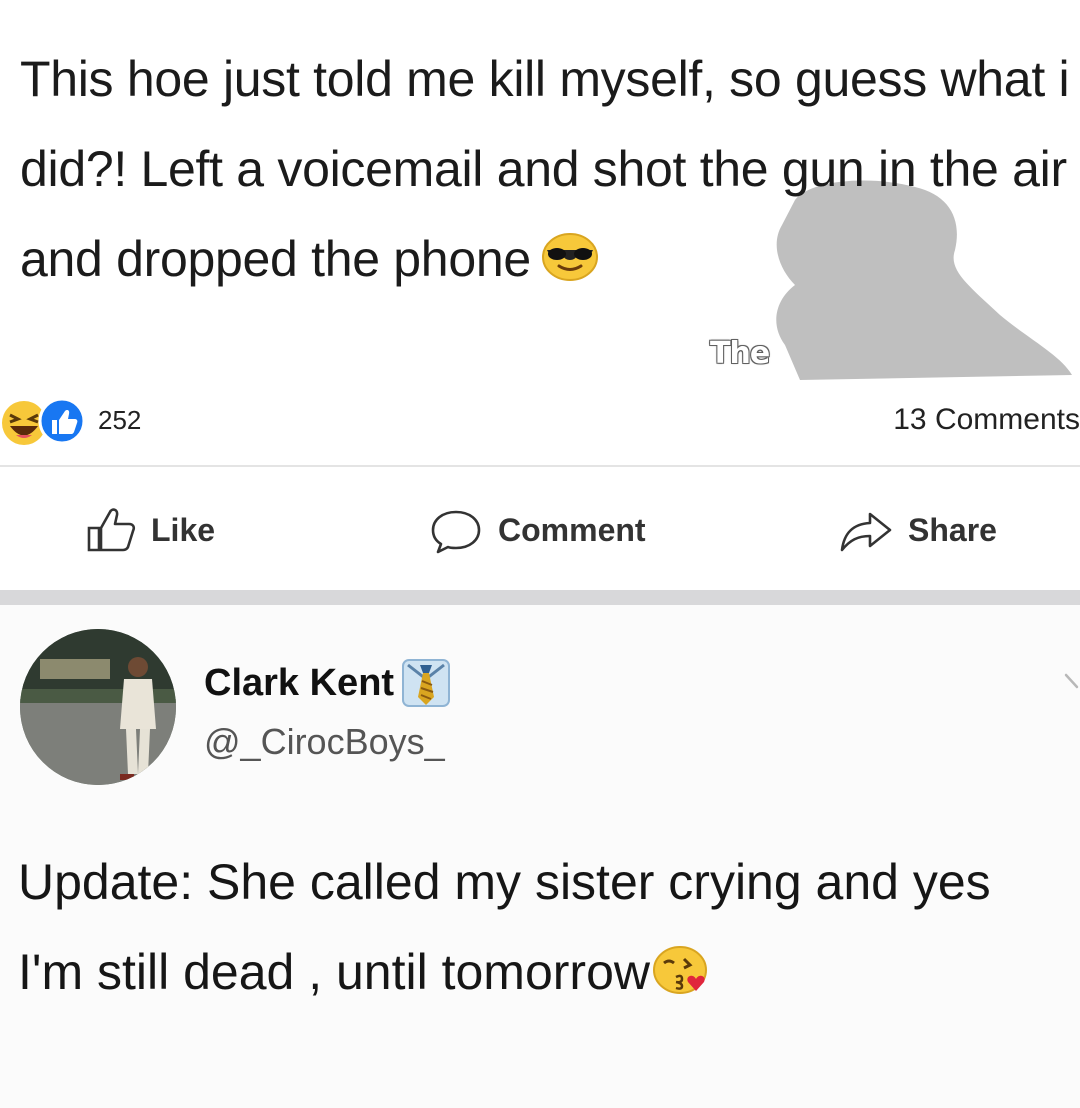 Image resolution: width=1080 pixels, height=1108 pixels. Describe the element at coordinates (986, 420) in the screenshot. I see `comments-count: 13 Comments` at that location.